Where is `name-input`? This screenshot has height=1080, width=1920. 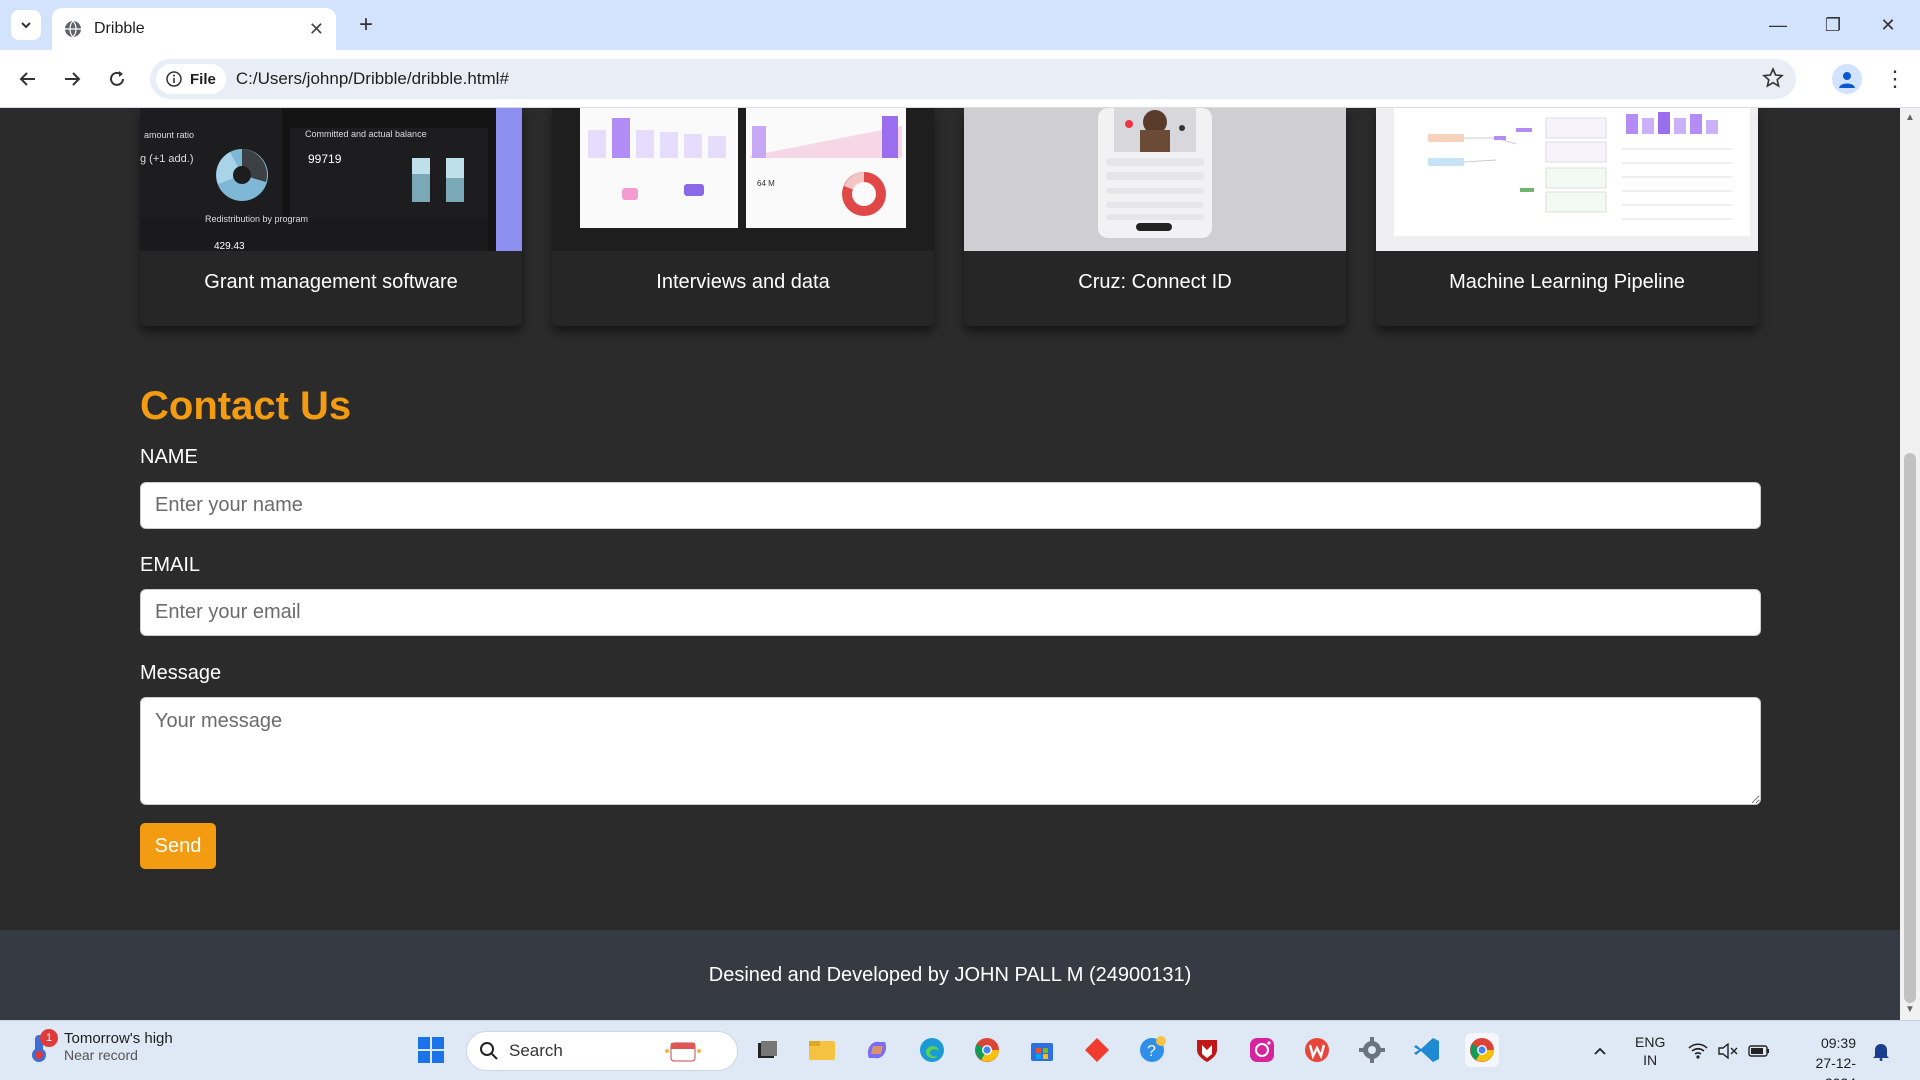
name-input is located at coordinates (950, 505).